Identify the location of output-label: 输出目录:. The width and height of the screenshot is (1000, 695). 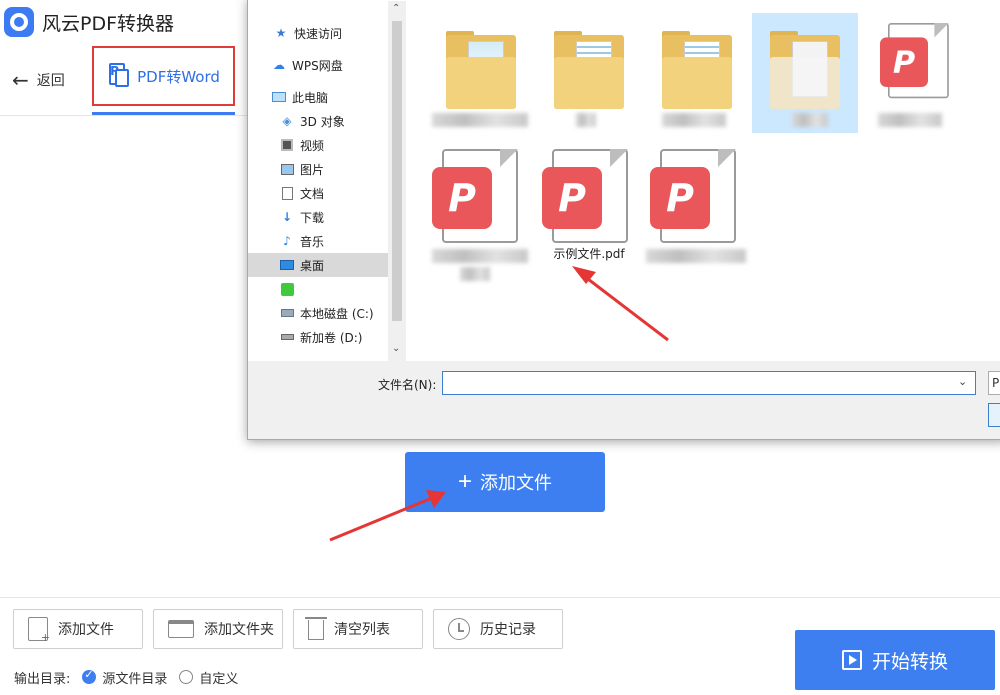
(42, 679).